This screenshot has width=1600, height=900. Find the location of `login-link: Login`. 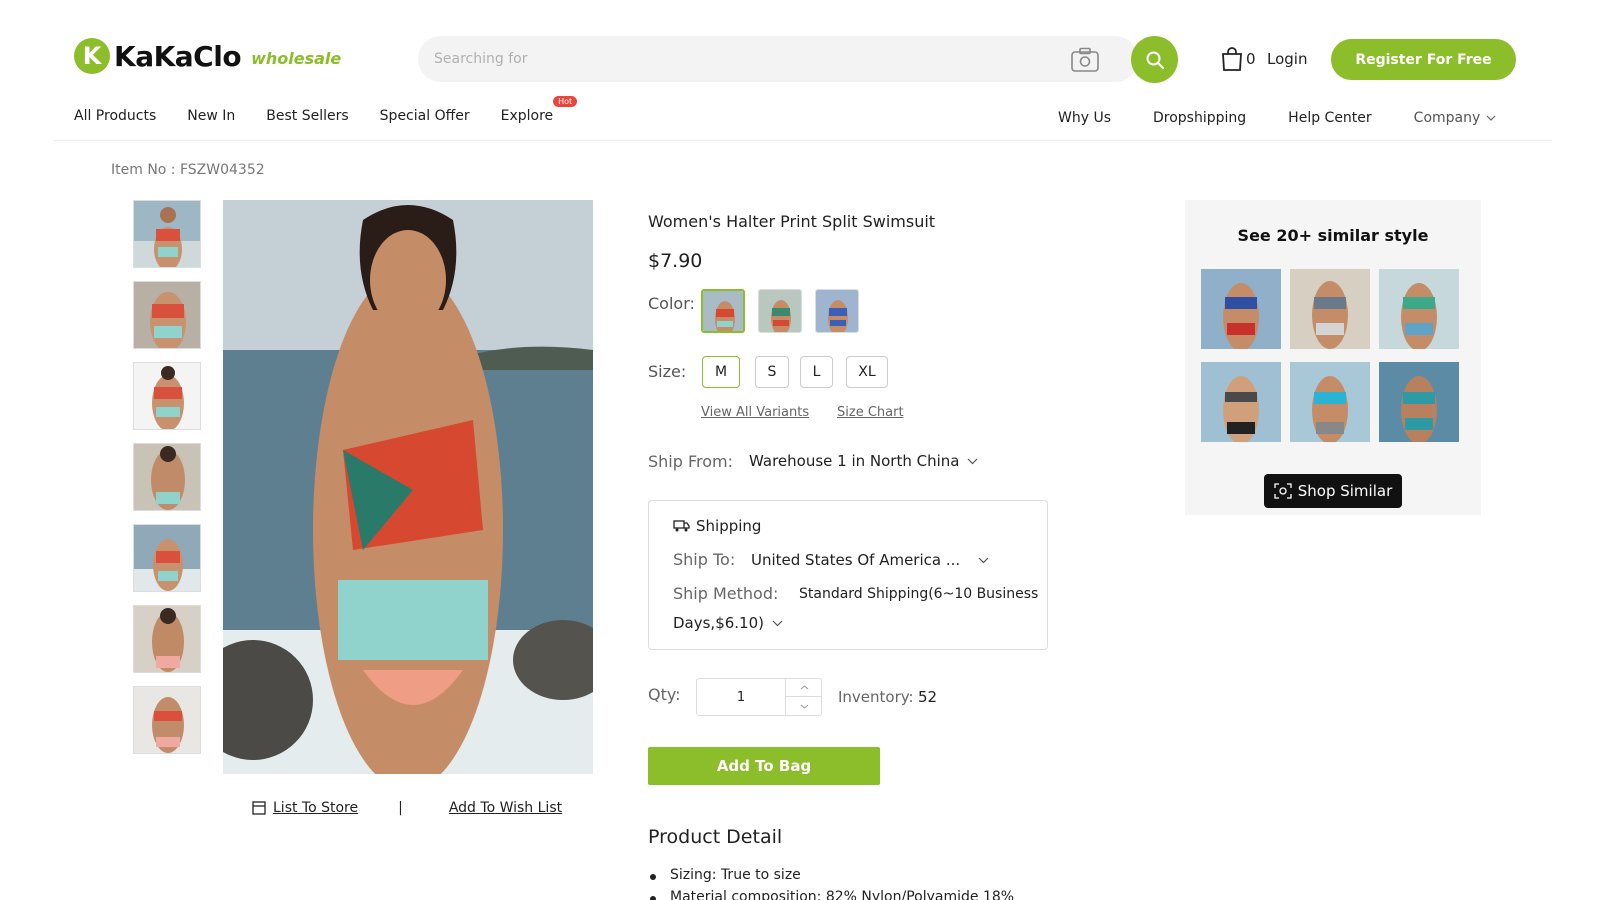

login-link: Login is located at coordinates (1287, 59).